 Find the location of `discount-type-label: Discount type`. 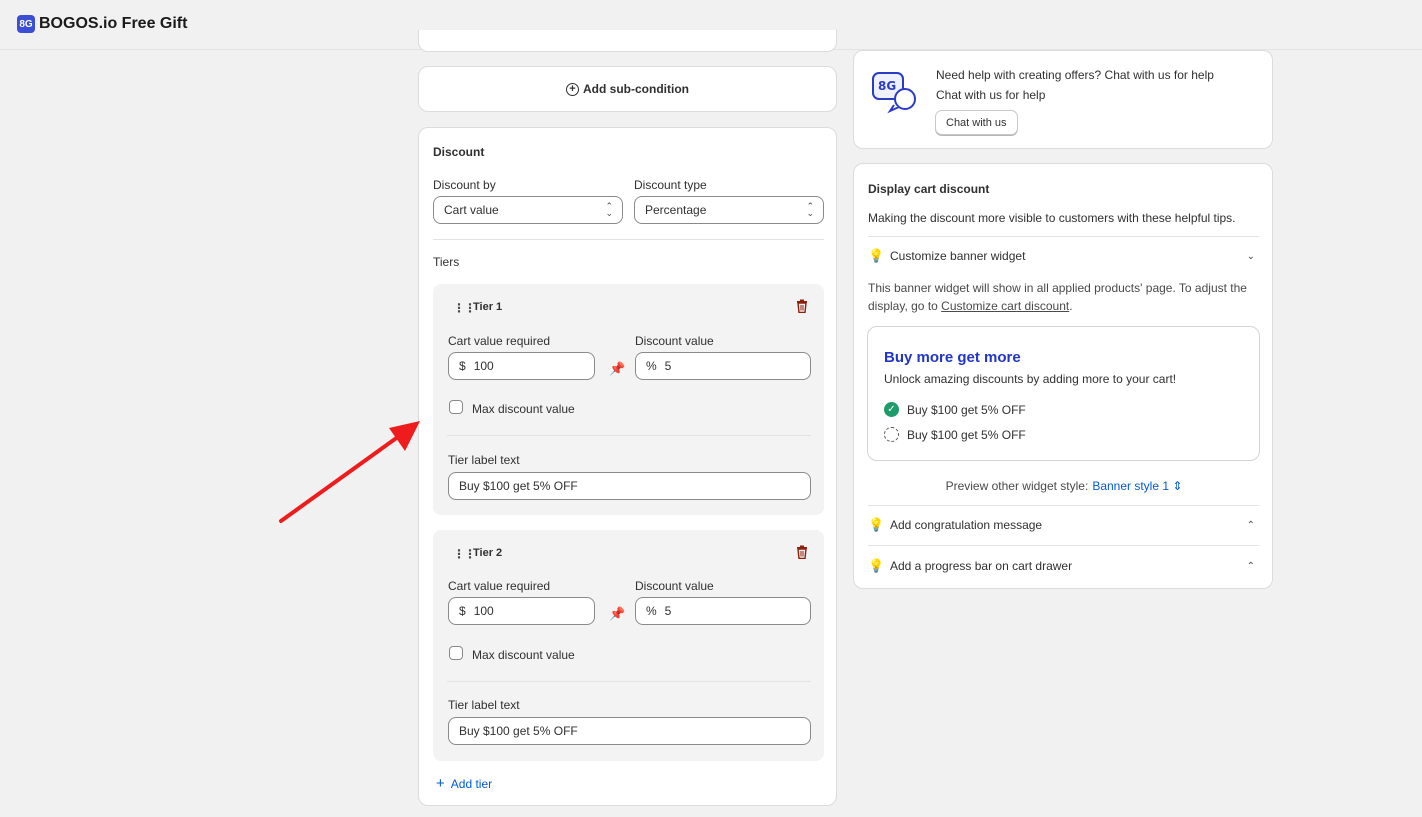

discount-type-label: Discount type is located at coordinates (670, 185).